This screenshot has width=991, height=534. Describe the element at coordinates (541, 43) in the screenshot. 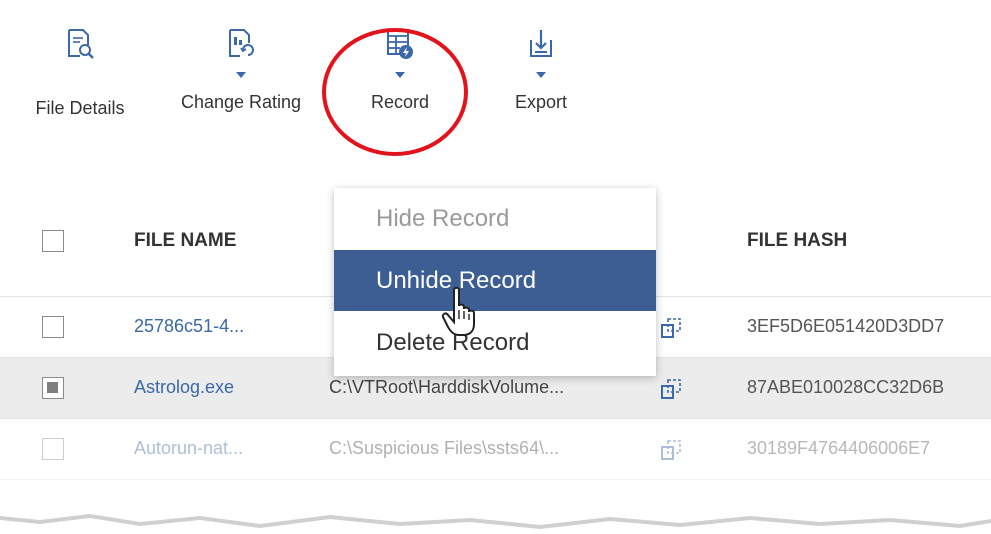

I see `export-icon` at that location.